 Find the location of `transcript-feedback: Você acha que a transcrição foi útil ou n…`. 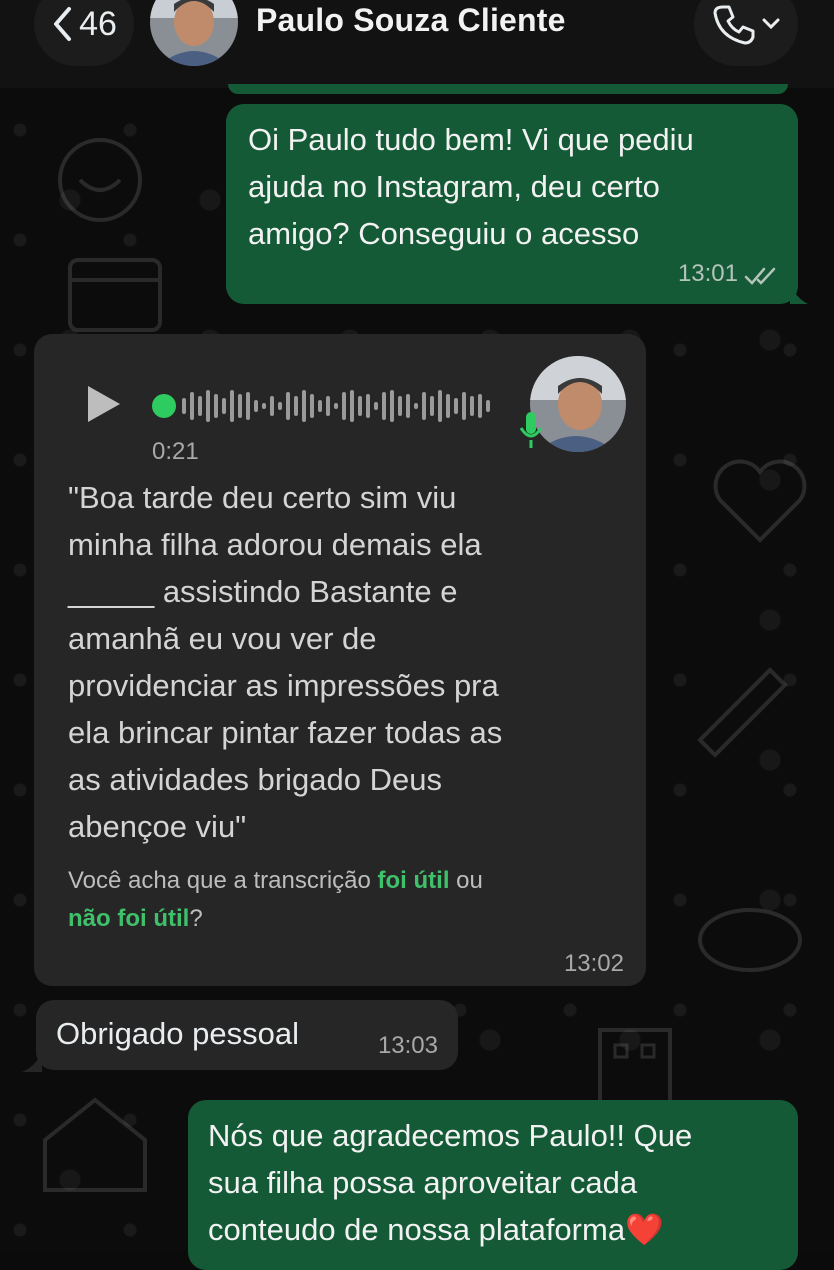

transcript-feedback: Você acha que a transcrição foi útil ou n… is located at coordinates (348, 900).